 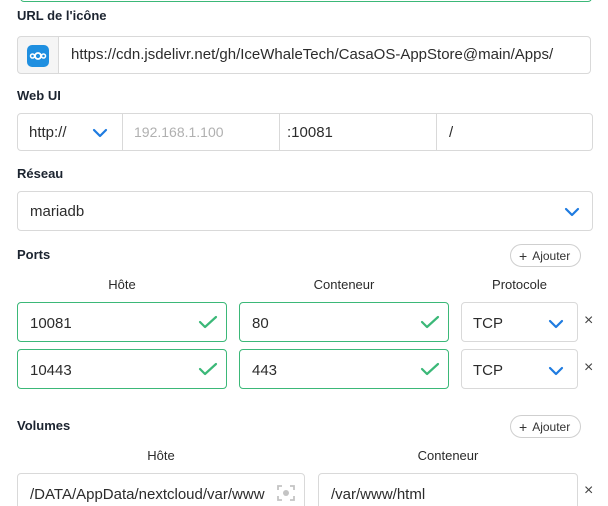 What do you see at coordinates (305, 211) in the screenshot?
I see `network-select: mariadb` at bounding box center [305, 211].